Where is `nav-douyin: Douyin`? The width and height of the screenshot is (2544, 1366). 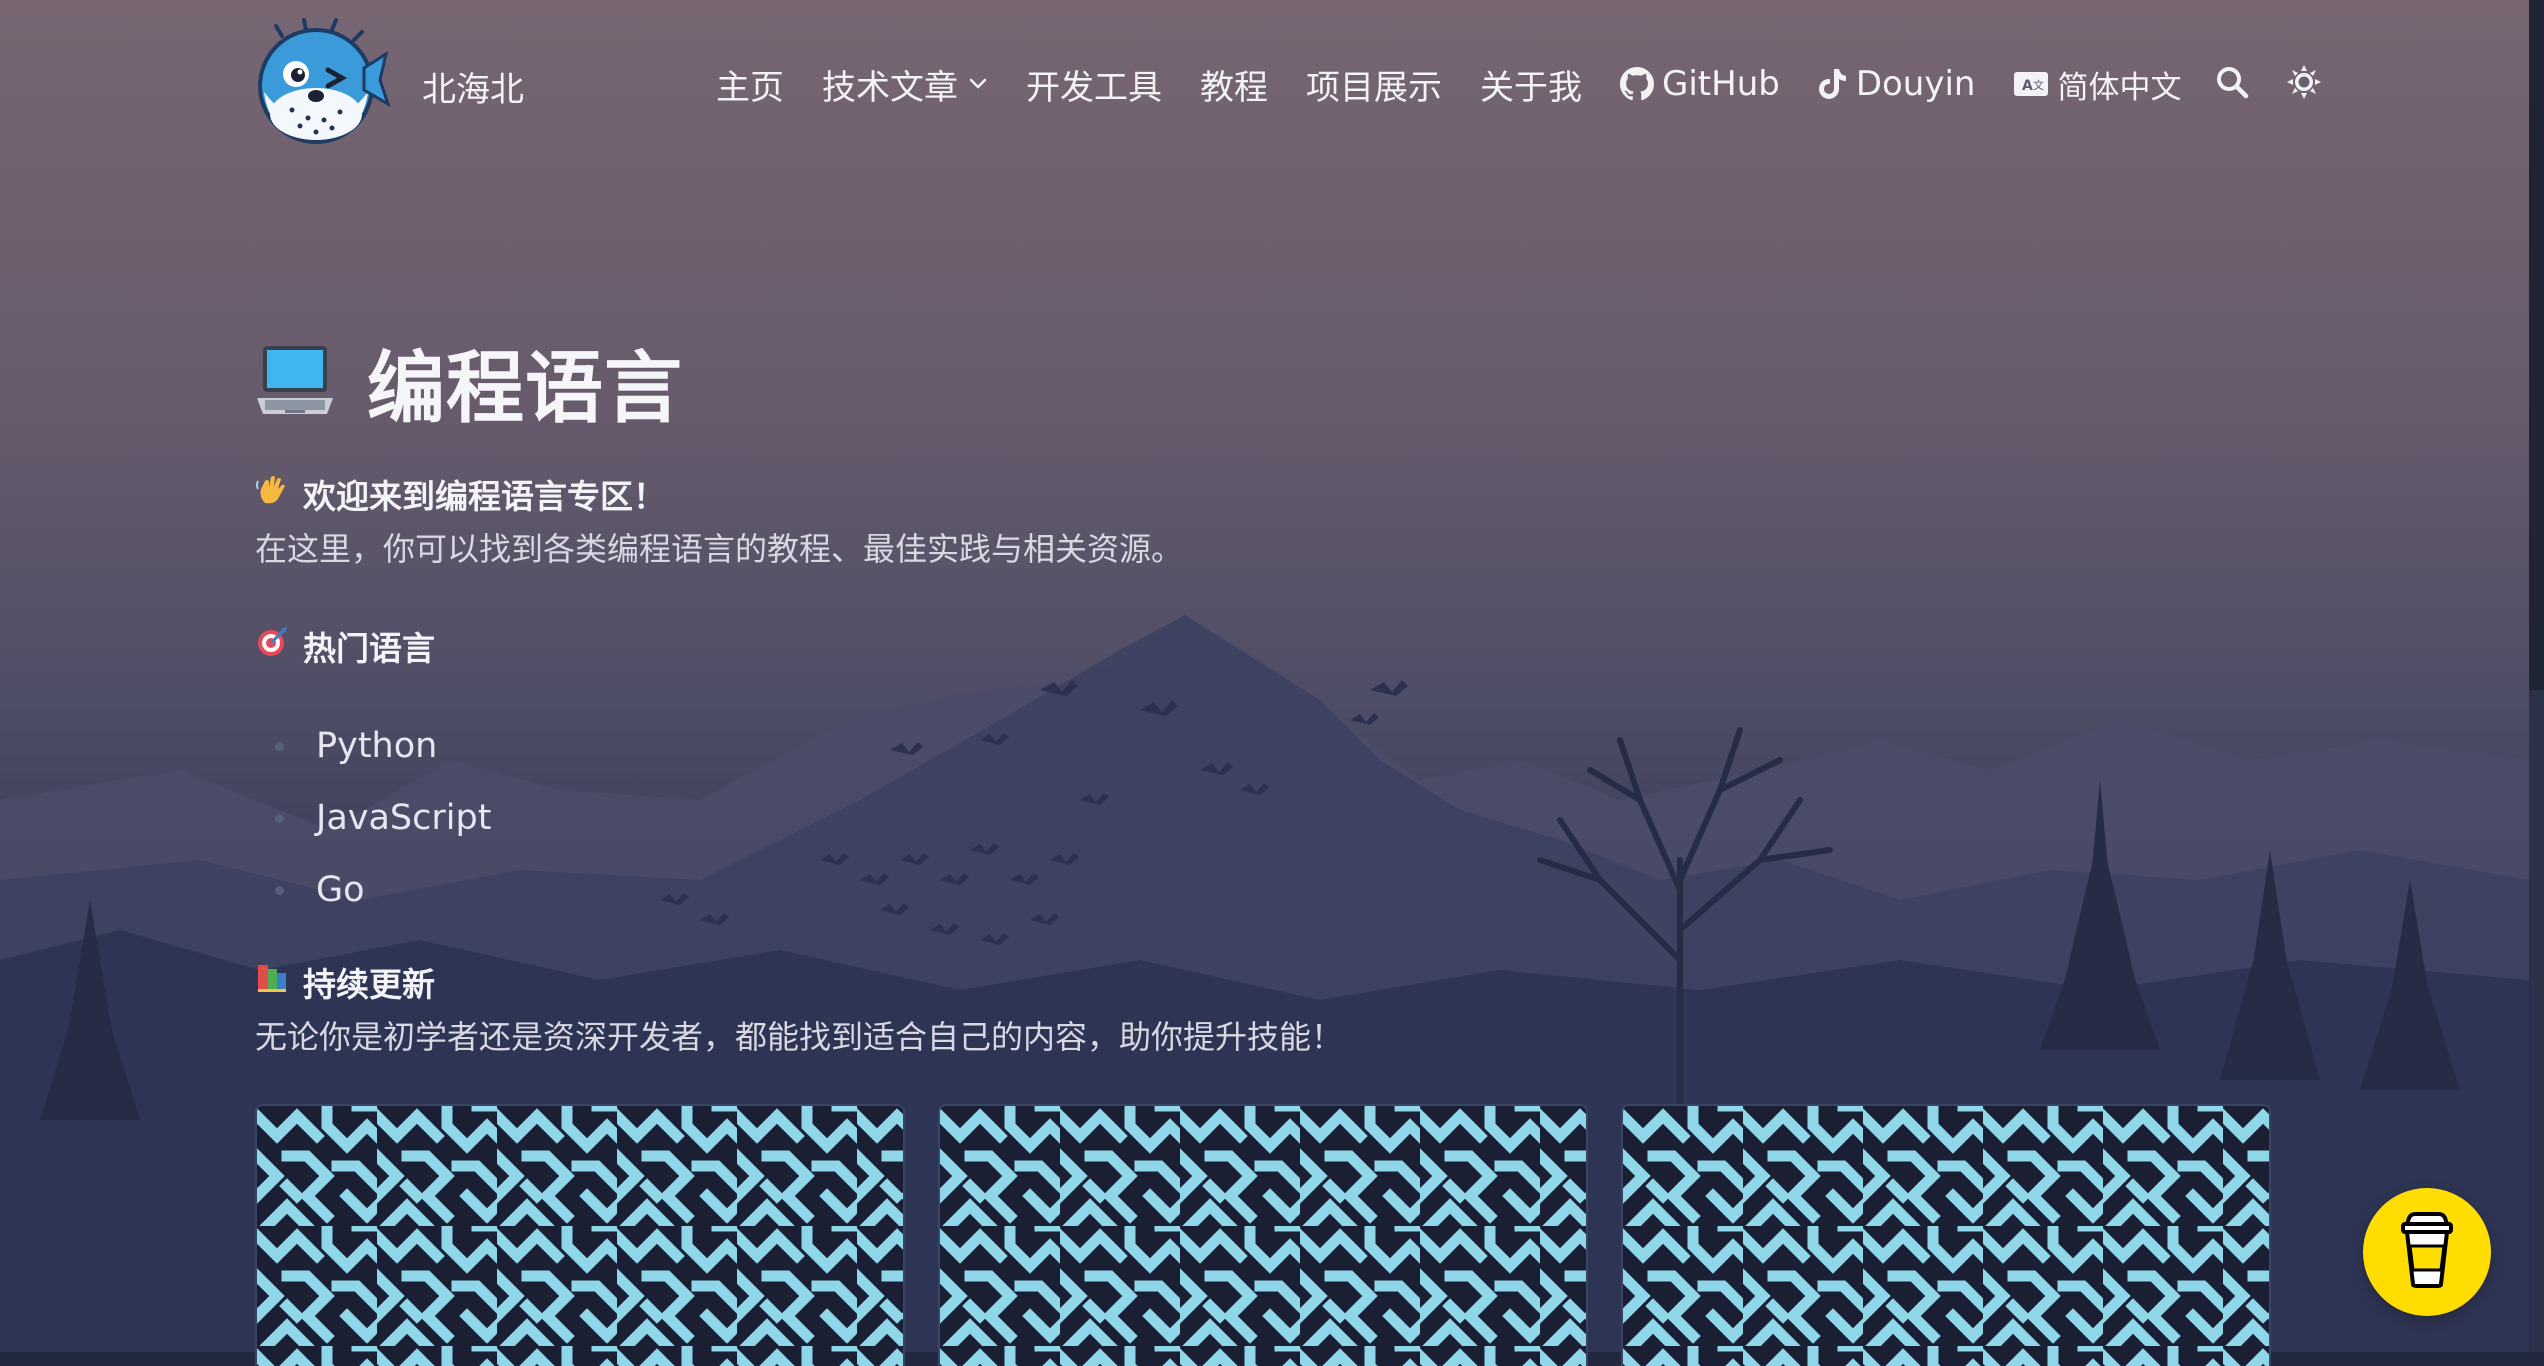
nav-douyin: Douyin is located at coordinates (1897, 84).